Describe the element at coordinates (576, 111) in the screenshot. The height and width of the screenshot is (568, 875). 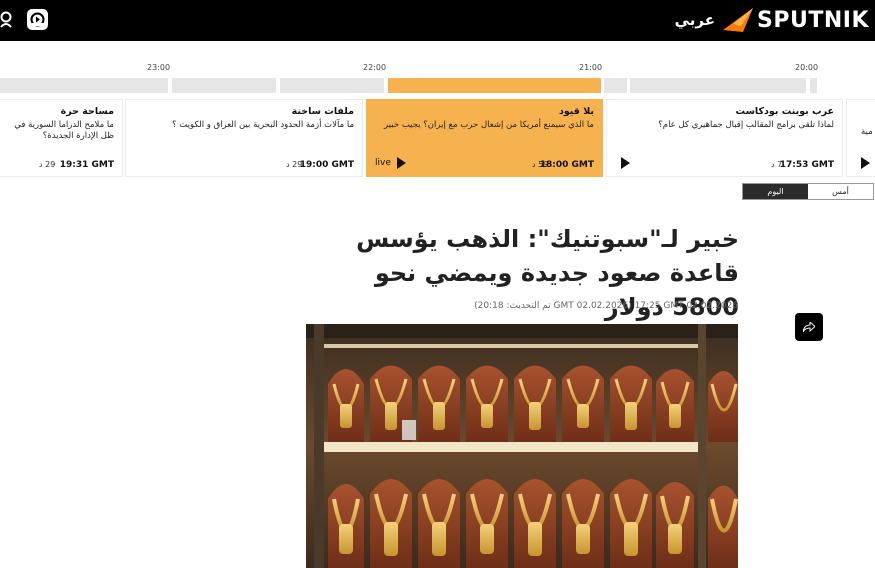
I see `program-title: بلا قيود` at that location.